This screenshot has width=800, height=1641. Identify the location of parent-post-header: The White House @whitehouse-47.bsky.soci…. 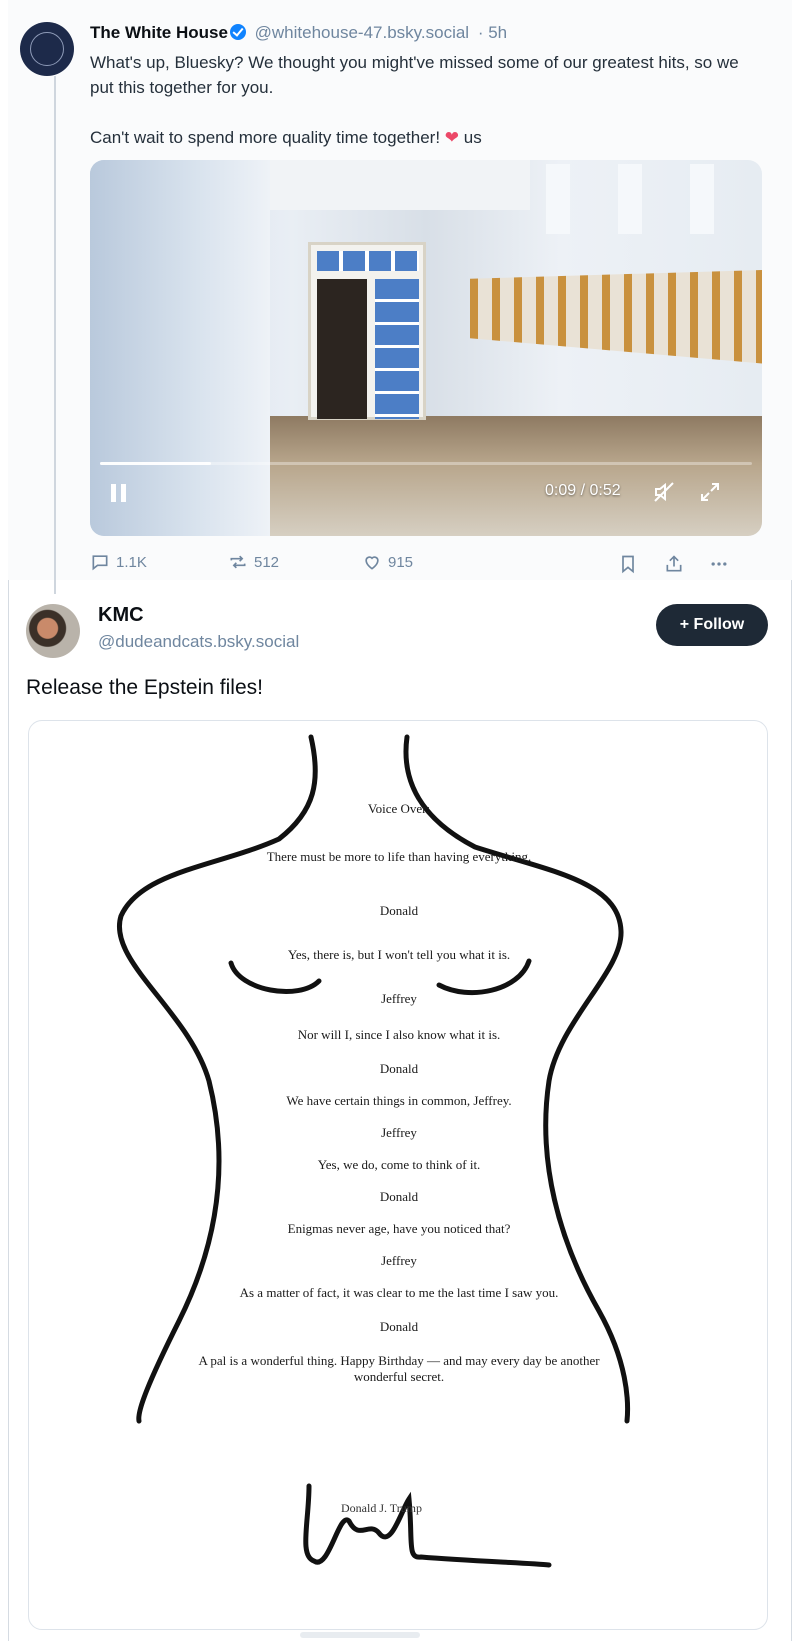
(298, 33).